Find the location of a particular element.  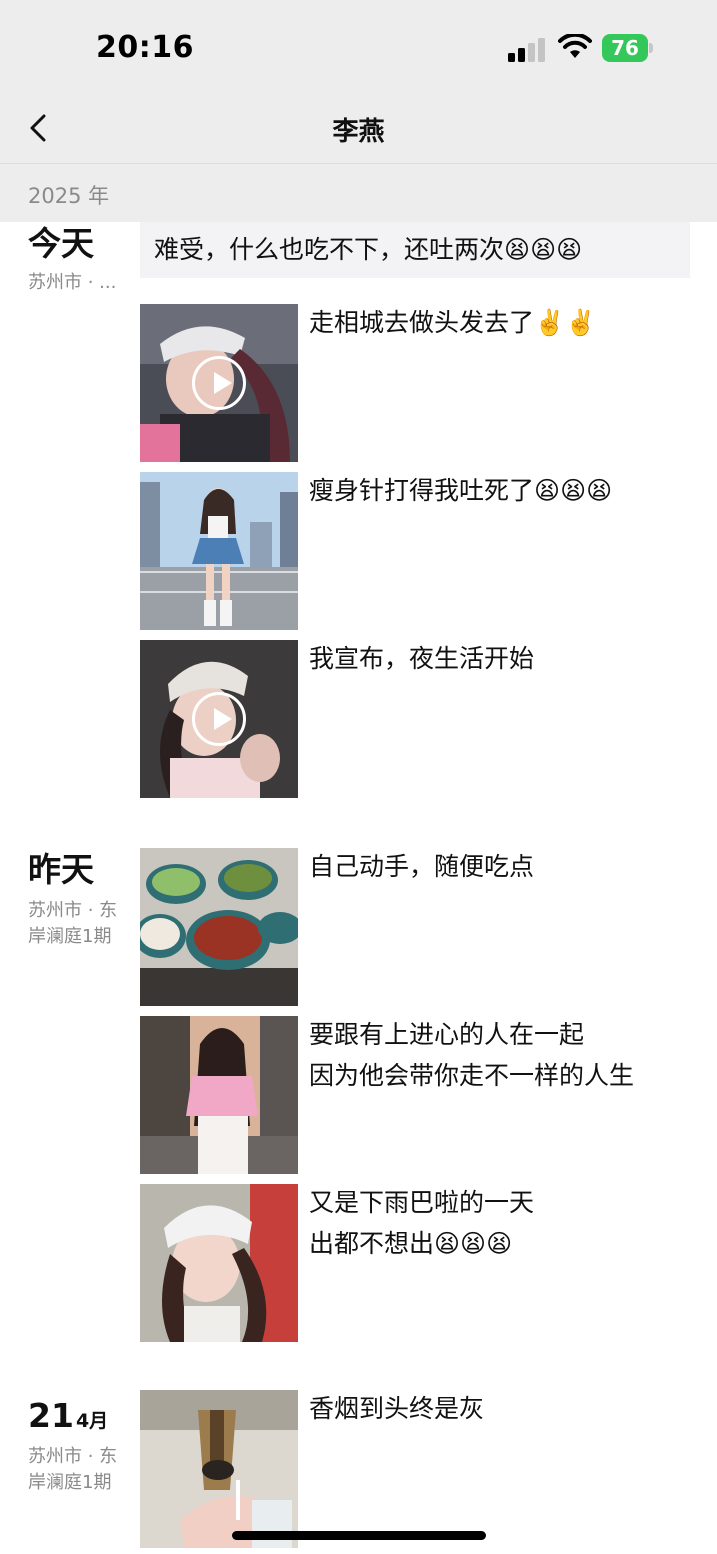

nav-bar: 李燕 is located at coordinates (358, 130).